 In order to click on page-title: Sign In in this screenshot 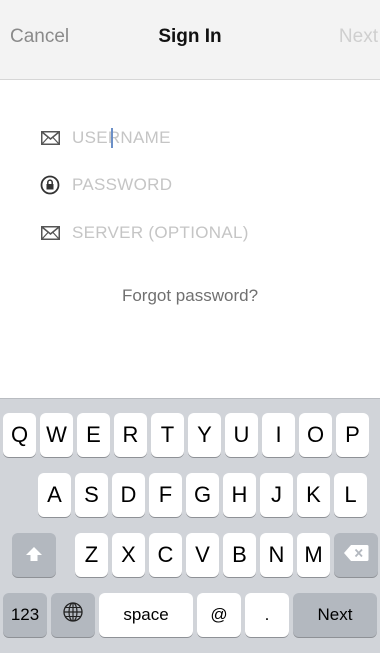, I will do `click(190, 36)`.